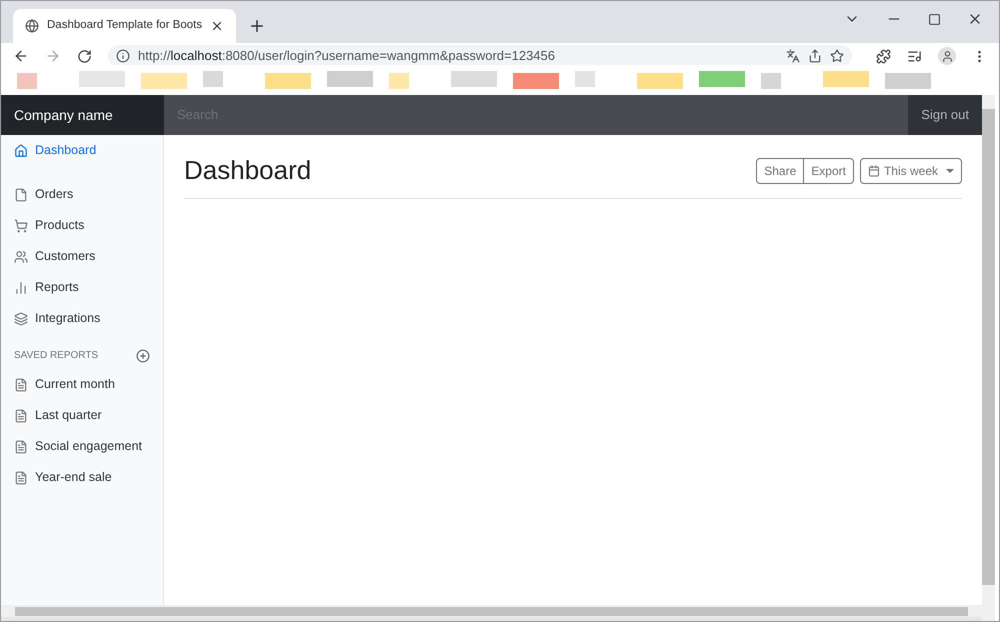  What do you see at coordinates (82, 115) in the screenshot?
I see `brand: Company name` at bounding box center [82, 115].